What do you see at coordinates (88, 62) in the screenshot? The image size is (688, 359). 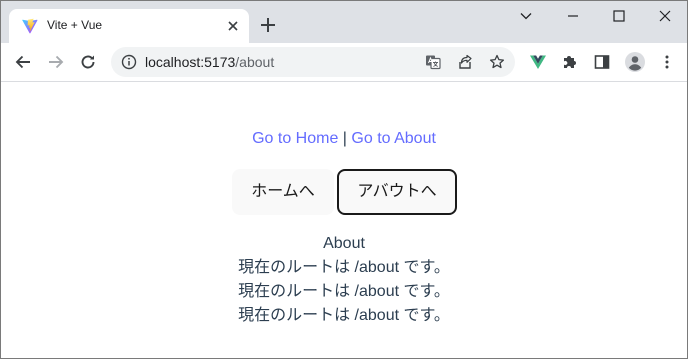 I see `reload-icon` at bounding box center [88, 62].